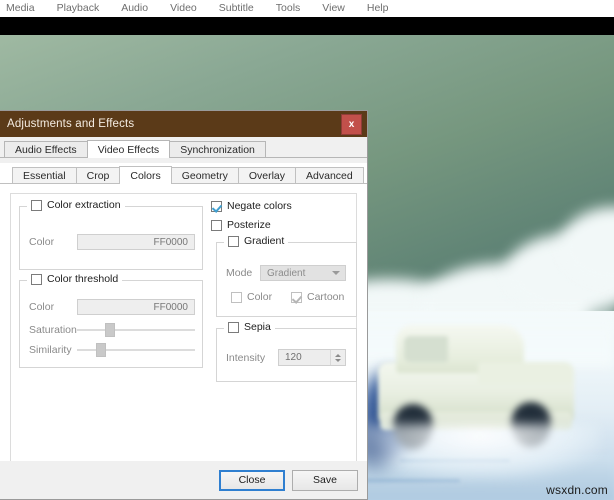  What do you see at coordinates (351, 124) in the screenshot?
I see `close-icon: x` at bounding box center [351, 124].